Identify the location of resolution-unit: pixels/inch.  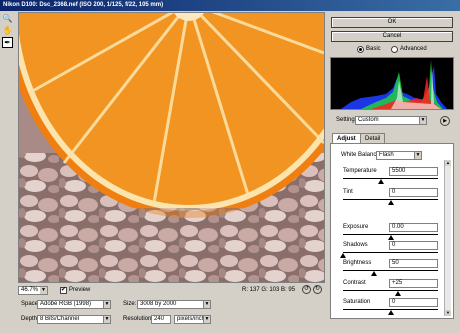
(191, 319).